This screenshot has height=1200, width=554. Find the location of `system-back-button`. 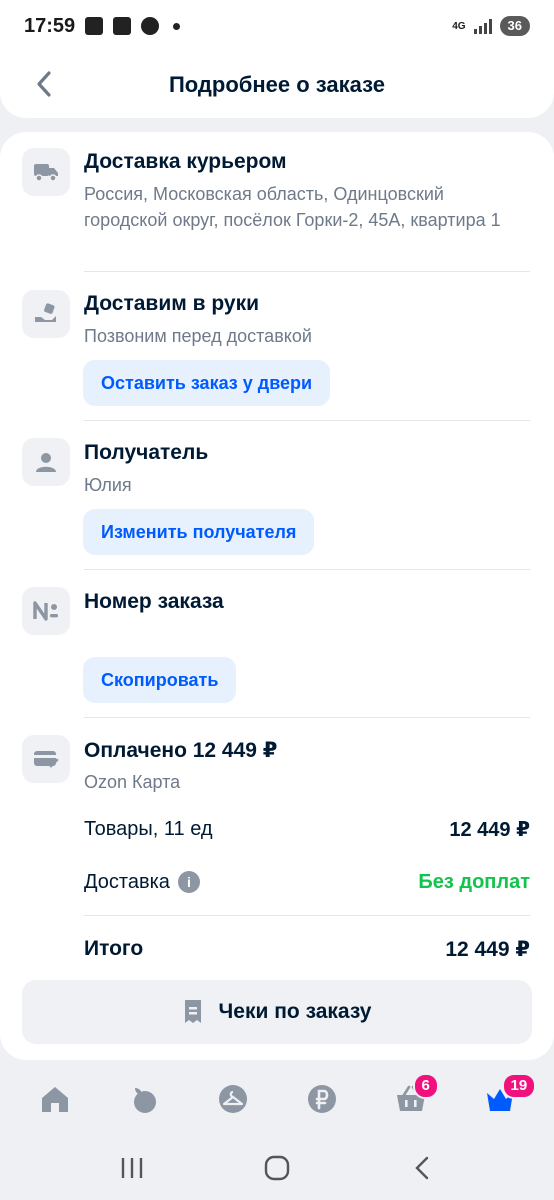

system-back-button is located at coordinates (422, 1168).